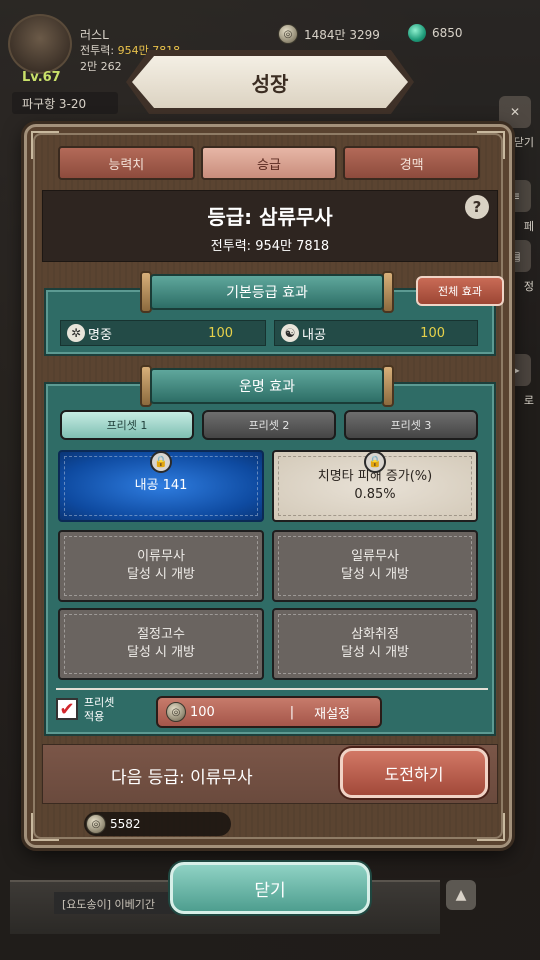 This screenshot has height=960, width=540. I want to click on stat-row-inner-power: ☯ 내공 100, so click(376, 333).